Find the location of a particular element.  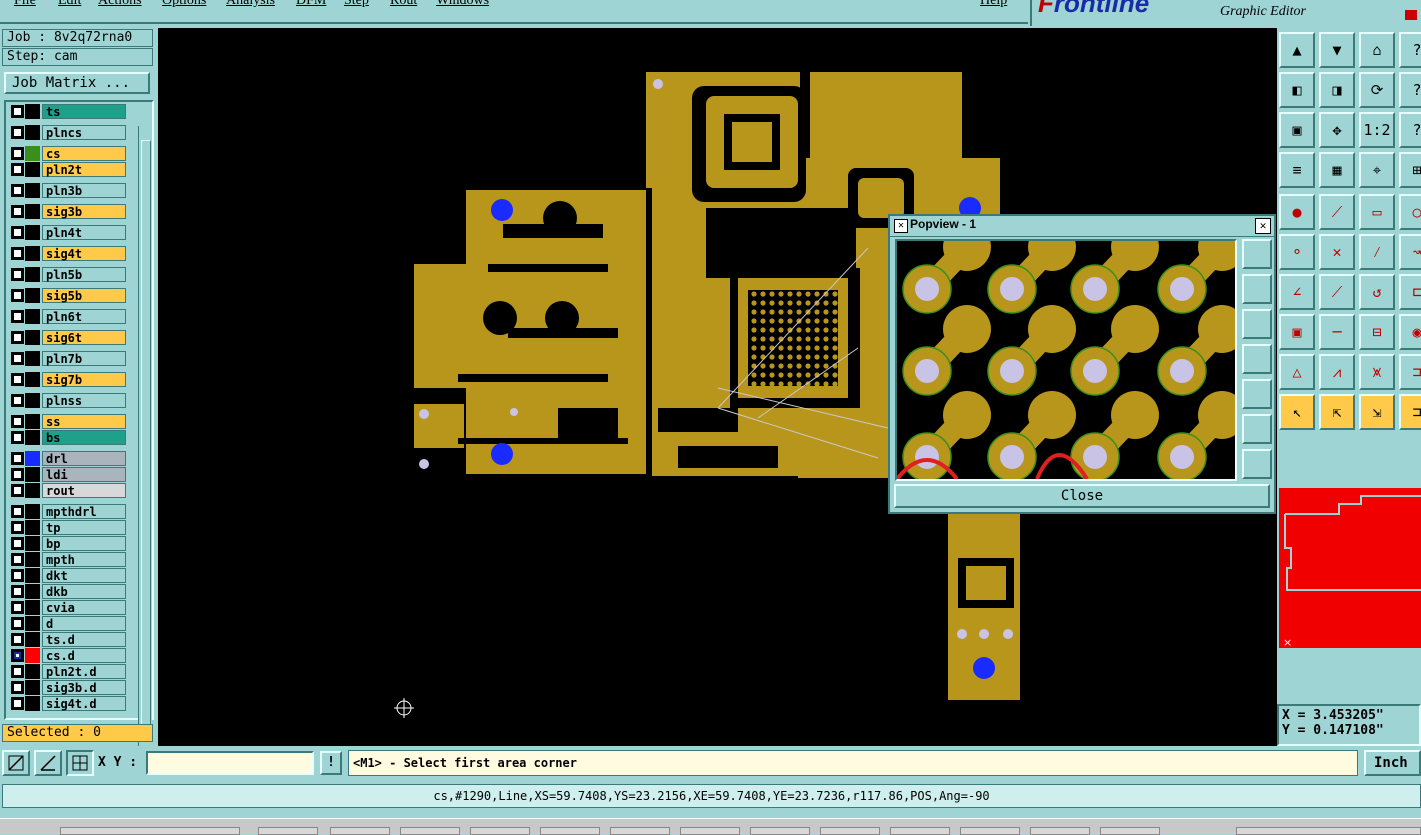

layer-name: pln3b is located at coordinates (84, 190).